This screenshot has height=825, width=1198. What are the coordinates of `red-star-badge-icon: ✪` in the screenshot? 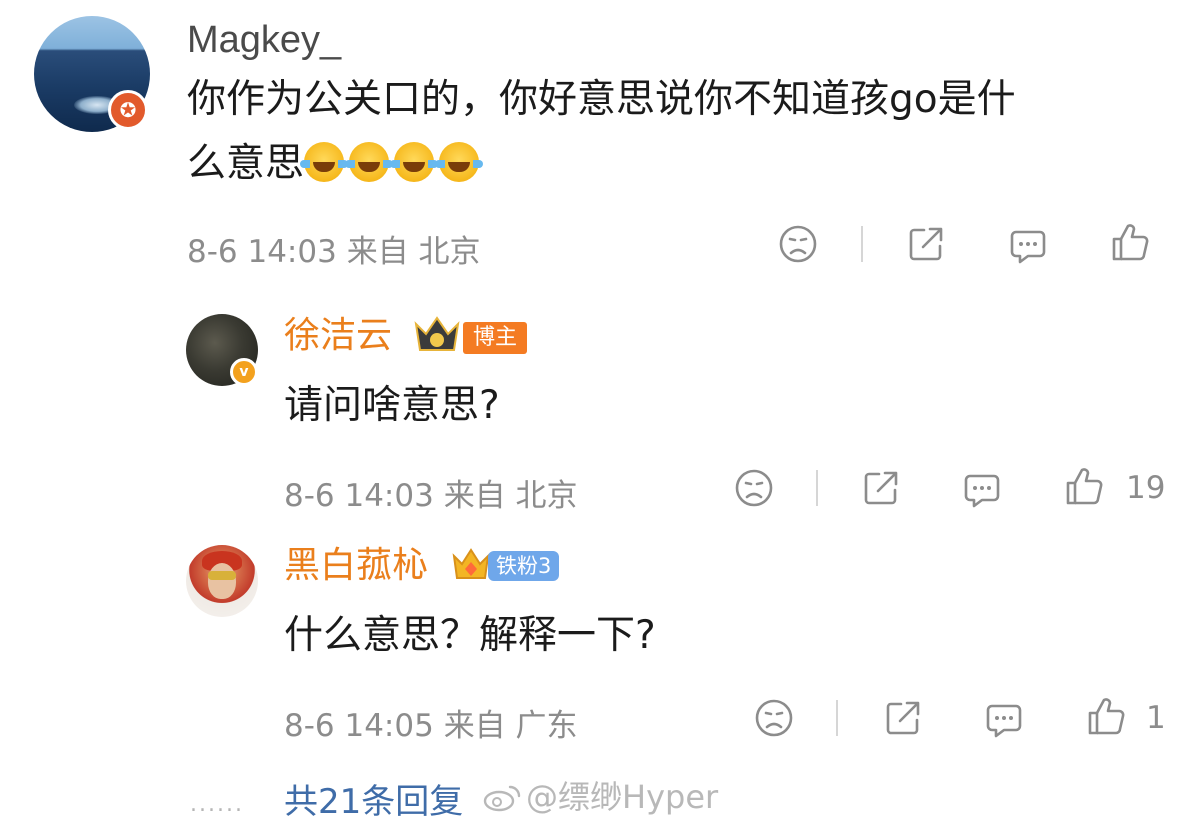 It's located at (128, 110).